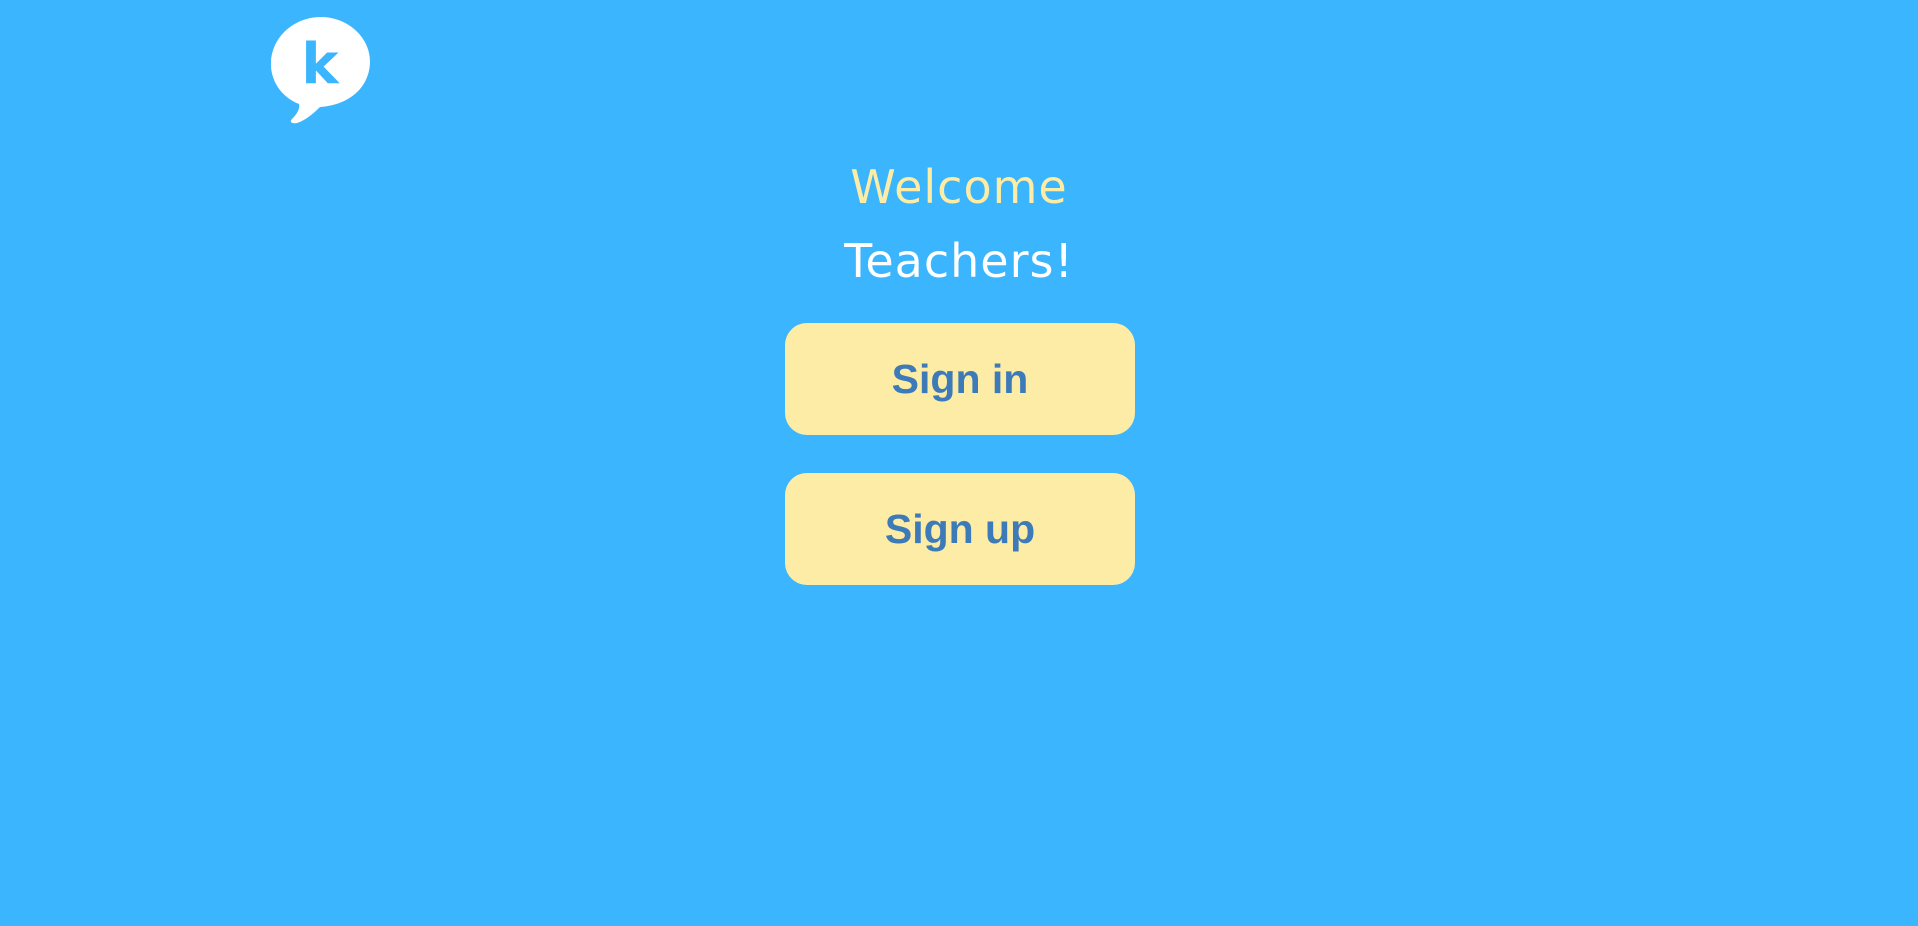 Image resolution: width=1918 pixels, height=926 pixels. I want to click on speech-bubble-logo-icon: k, so click(320, 70).